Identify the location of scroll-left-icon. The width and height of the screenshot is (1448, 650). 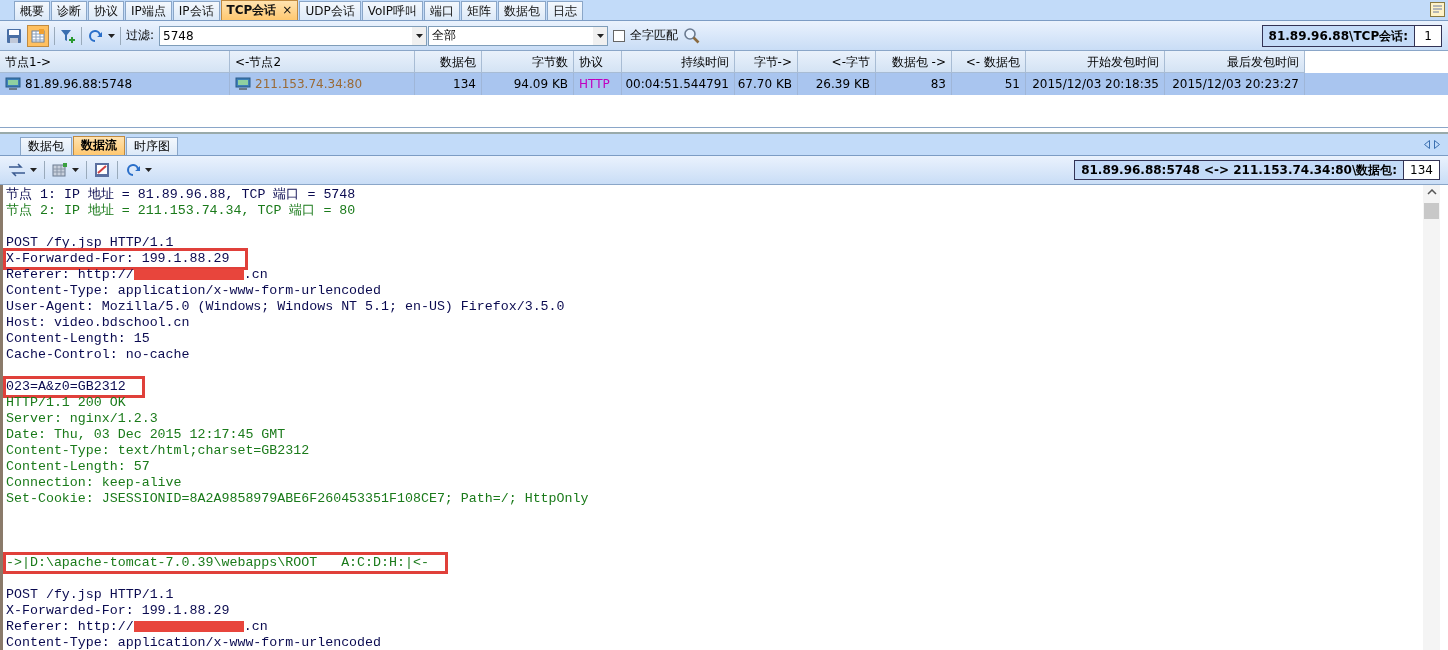
(1427, 144).